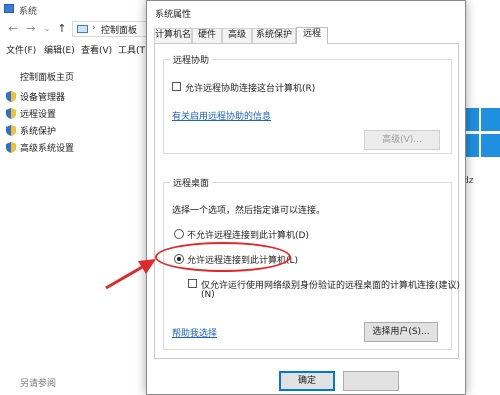 The width and height of the screenshot is (500, 395). Describe the element at coordinates (179, 234) in the screenshot. I see `deny-remote-radio` at that location.